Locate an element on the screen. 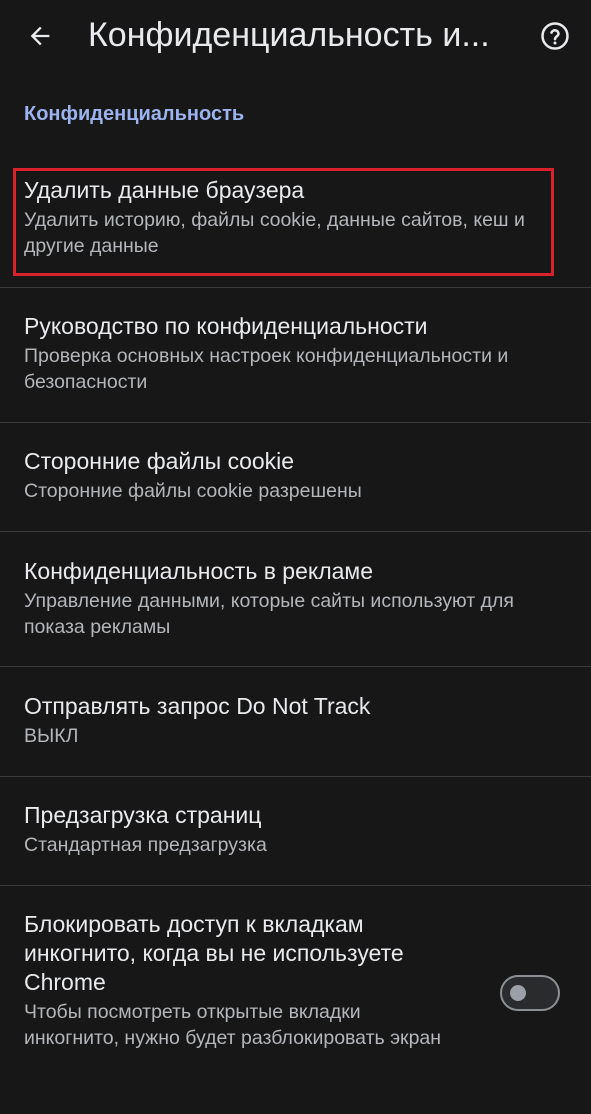 The image size is (591, 1114). help-button is located at coordinates (555, 36).